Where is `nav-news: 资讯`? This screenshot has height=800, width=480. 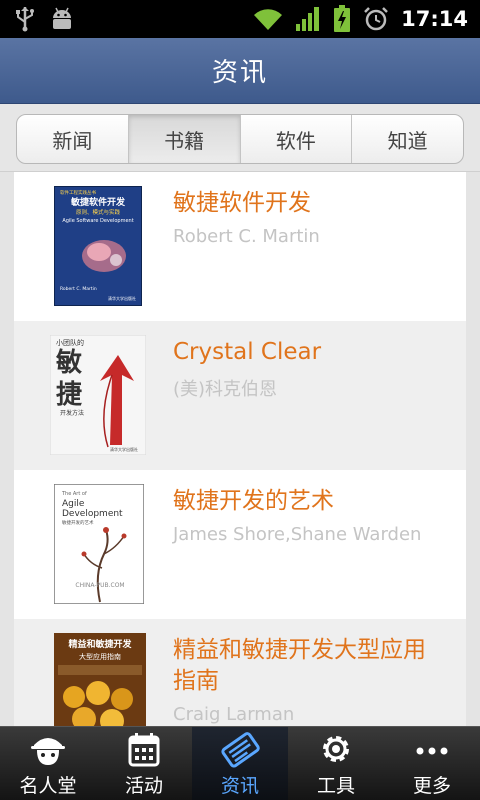
nav-news: 资讯 is located at coordinates (240, 763).